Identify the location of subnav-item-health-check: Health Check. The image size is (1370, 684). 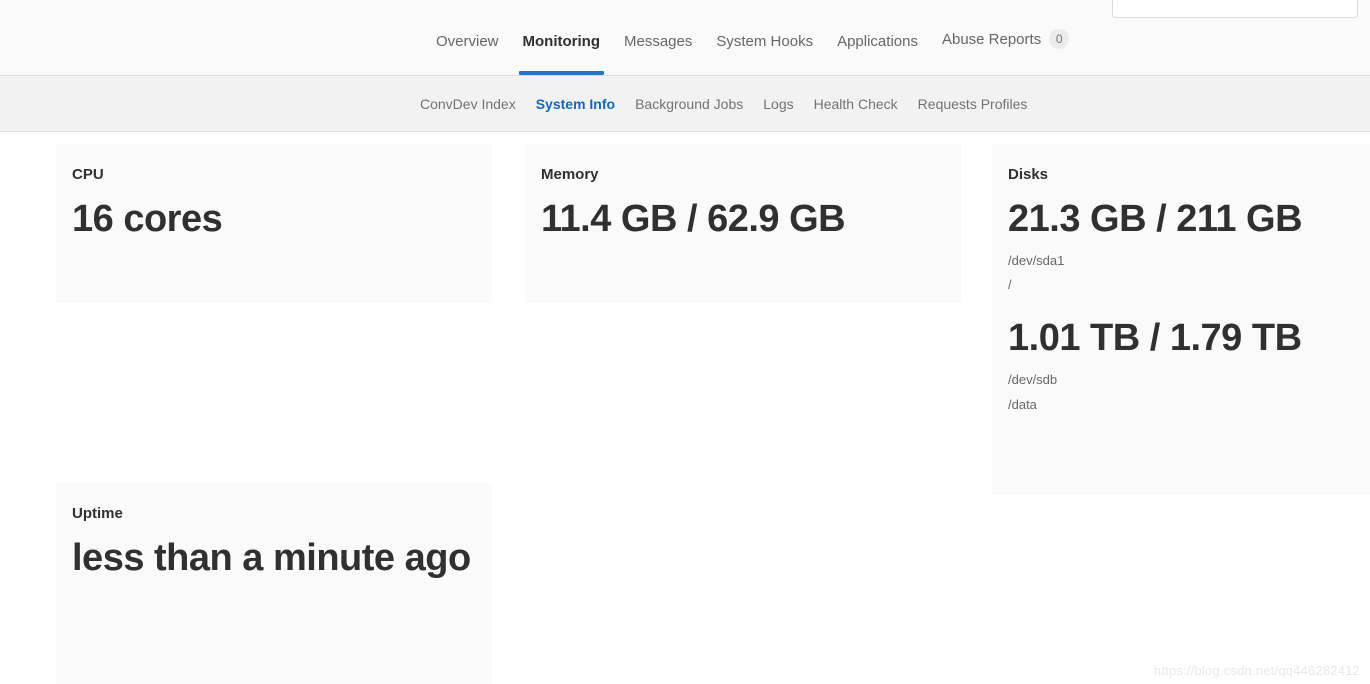
(856, 104).